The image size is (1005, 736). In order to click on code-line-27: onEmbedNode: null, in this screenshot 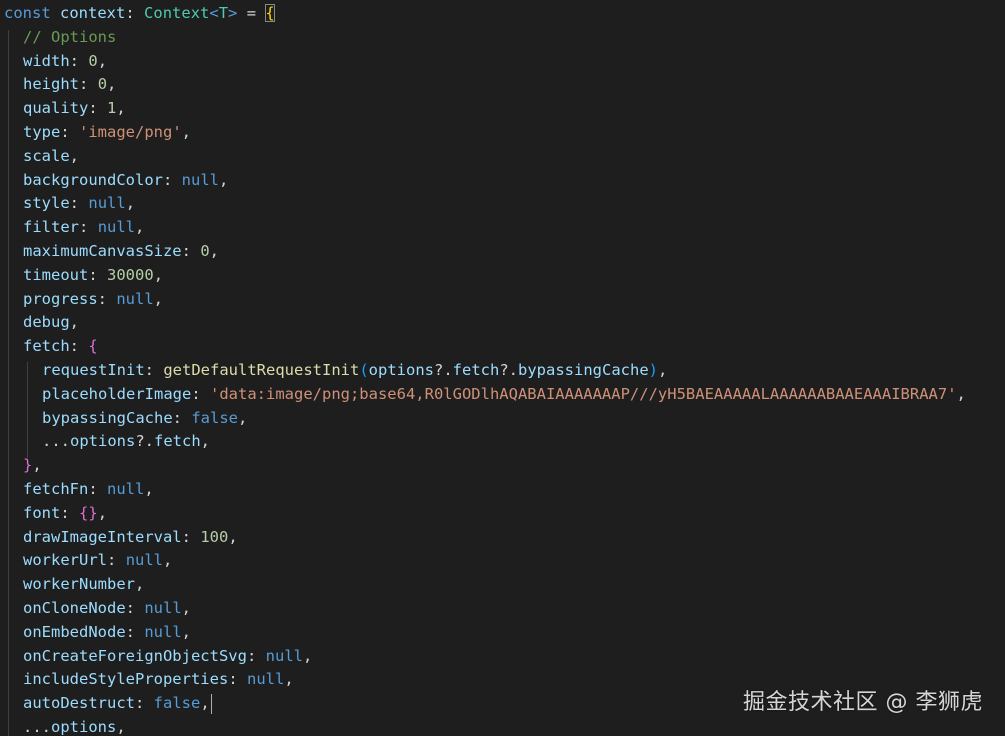, I will do `click(485, 633)`.